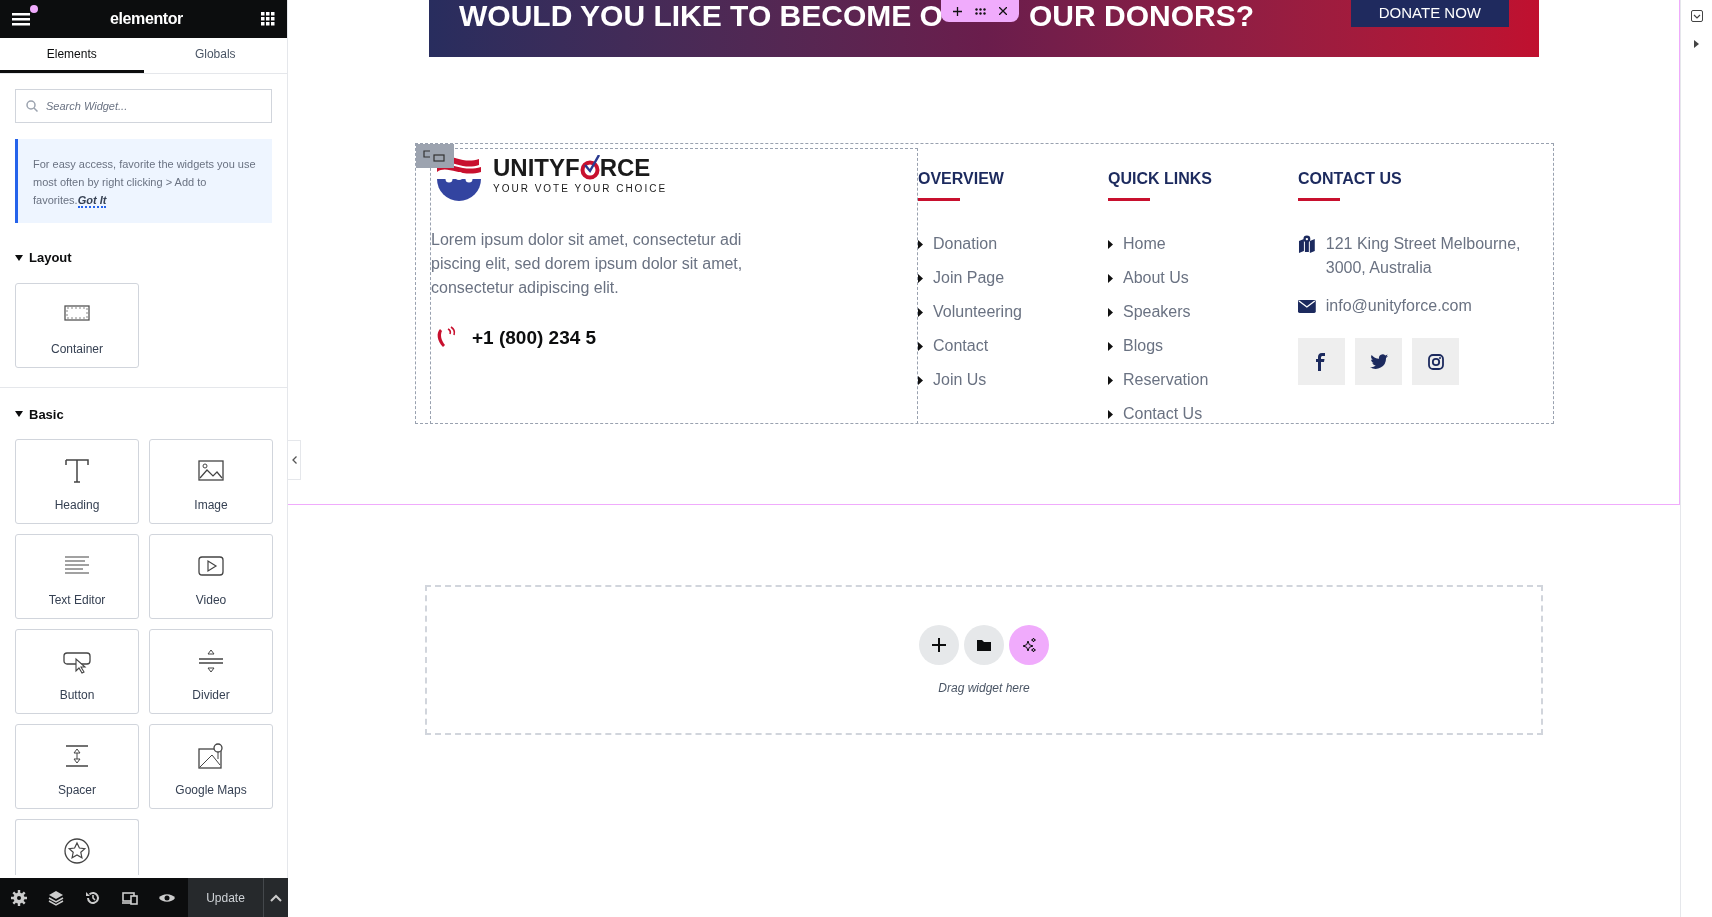 The width and height of the screenshot is (1712, 917). I want to click on tip-text: For easy access, favorite the widgets you use most often by right clicking > Add to favorites.Got It, so click(145, 183).